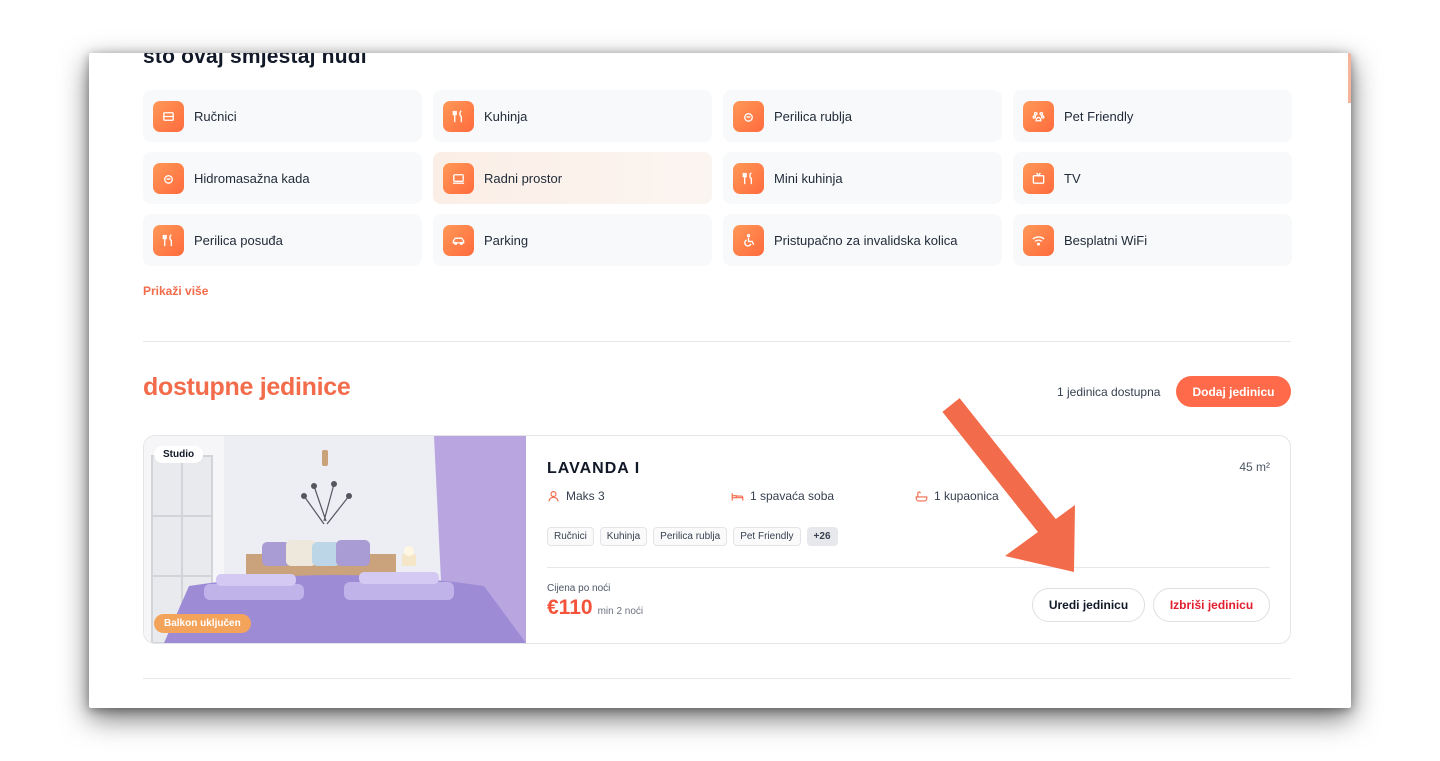  Describe the element at coordinates (179, 454) in the screenshot. I see `unit-type-badge: Studio` at that location.